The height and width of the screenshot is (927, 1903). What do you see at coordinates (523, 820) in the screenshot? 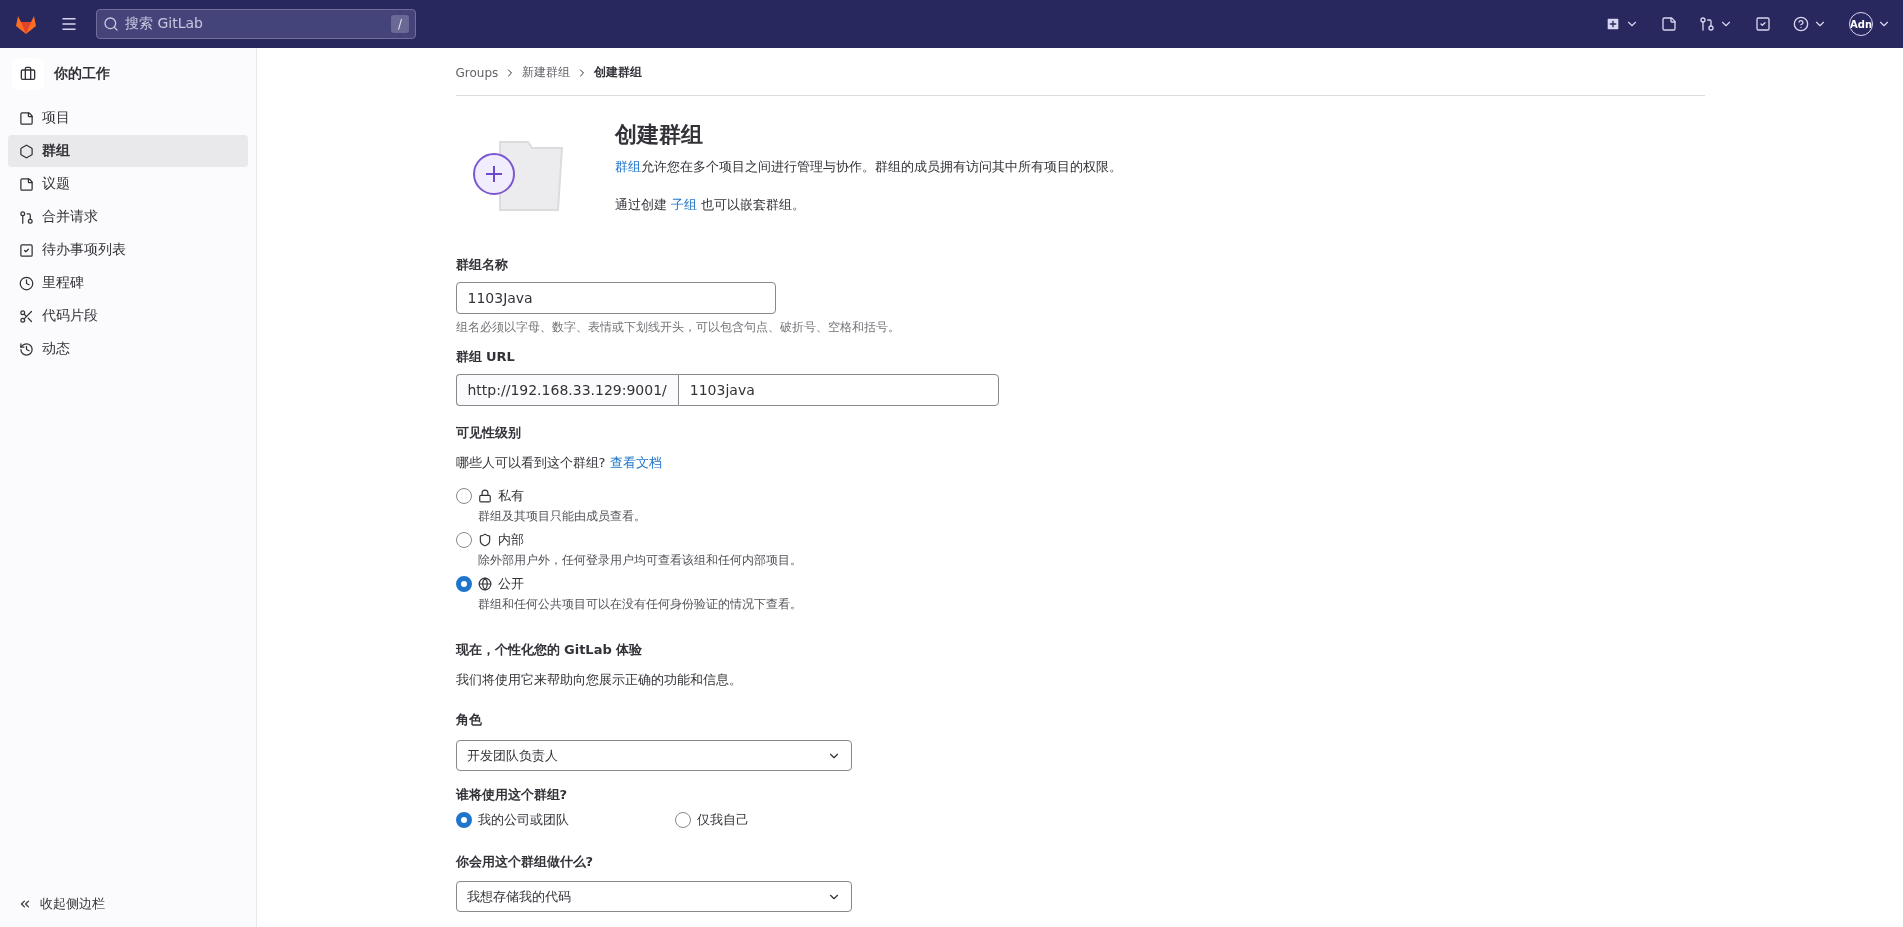
I see `option-label: 我的公司或团队` at bounding box center [523, 820].